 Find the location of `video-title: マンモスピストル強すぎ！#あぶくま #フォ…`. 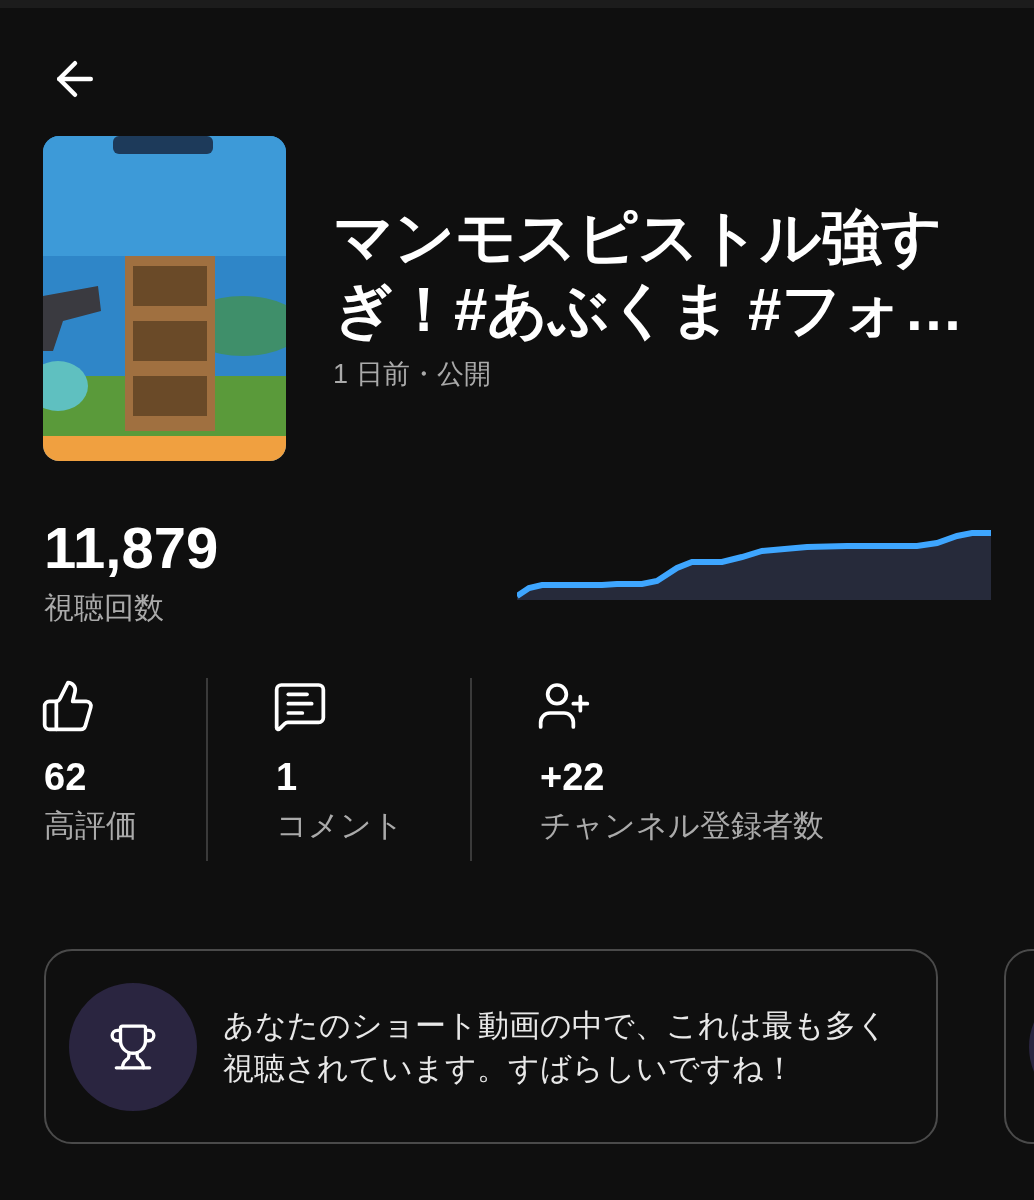

video-title: マンモスピストル強すぎ！#あぶくま #フォ… is located at coordinates (649, 274).